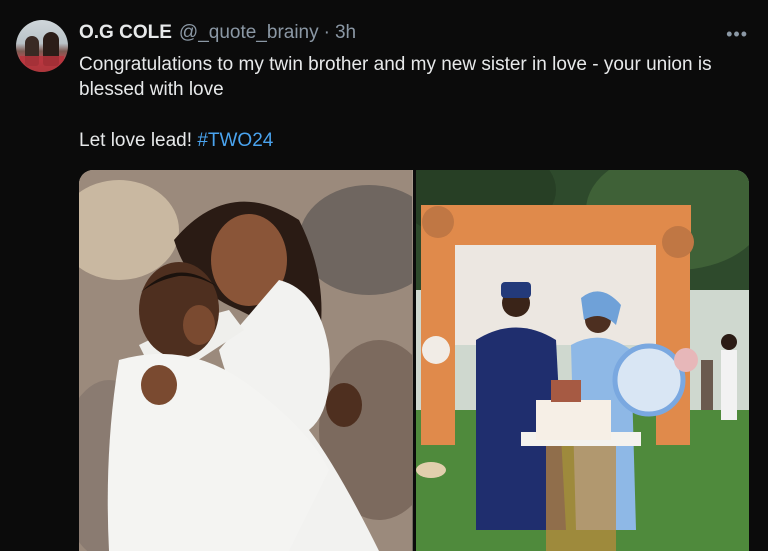 This screenshot has height=551, width=768. What do you see at coordinates (42, 64) in the screenshot?
I see `avatar-fabric` at bounding box center [42, 64].